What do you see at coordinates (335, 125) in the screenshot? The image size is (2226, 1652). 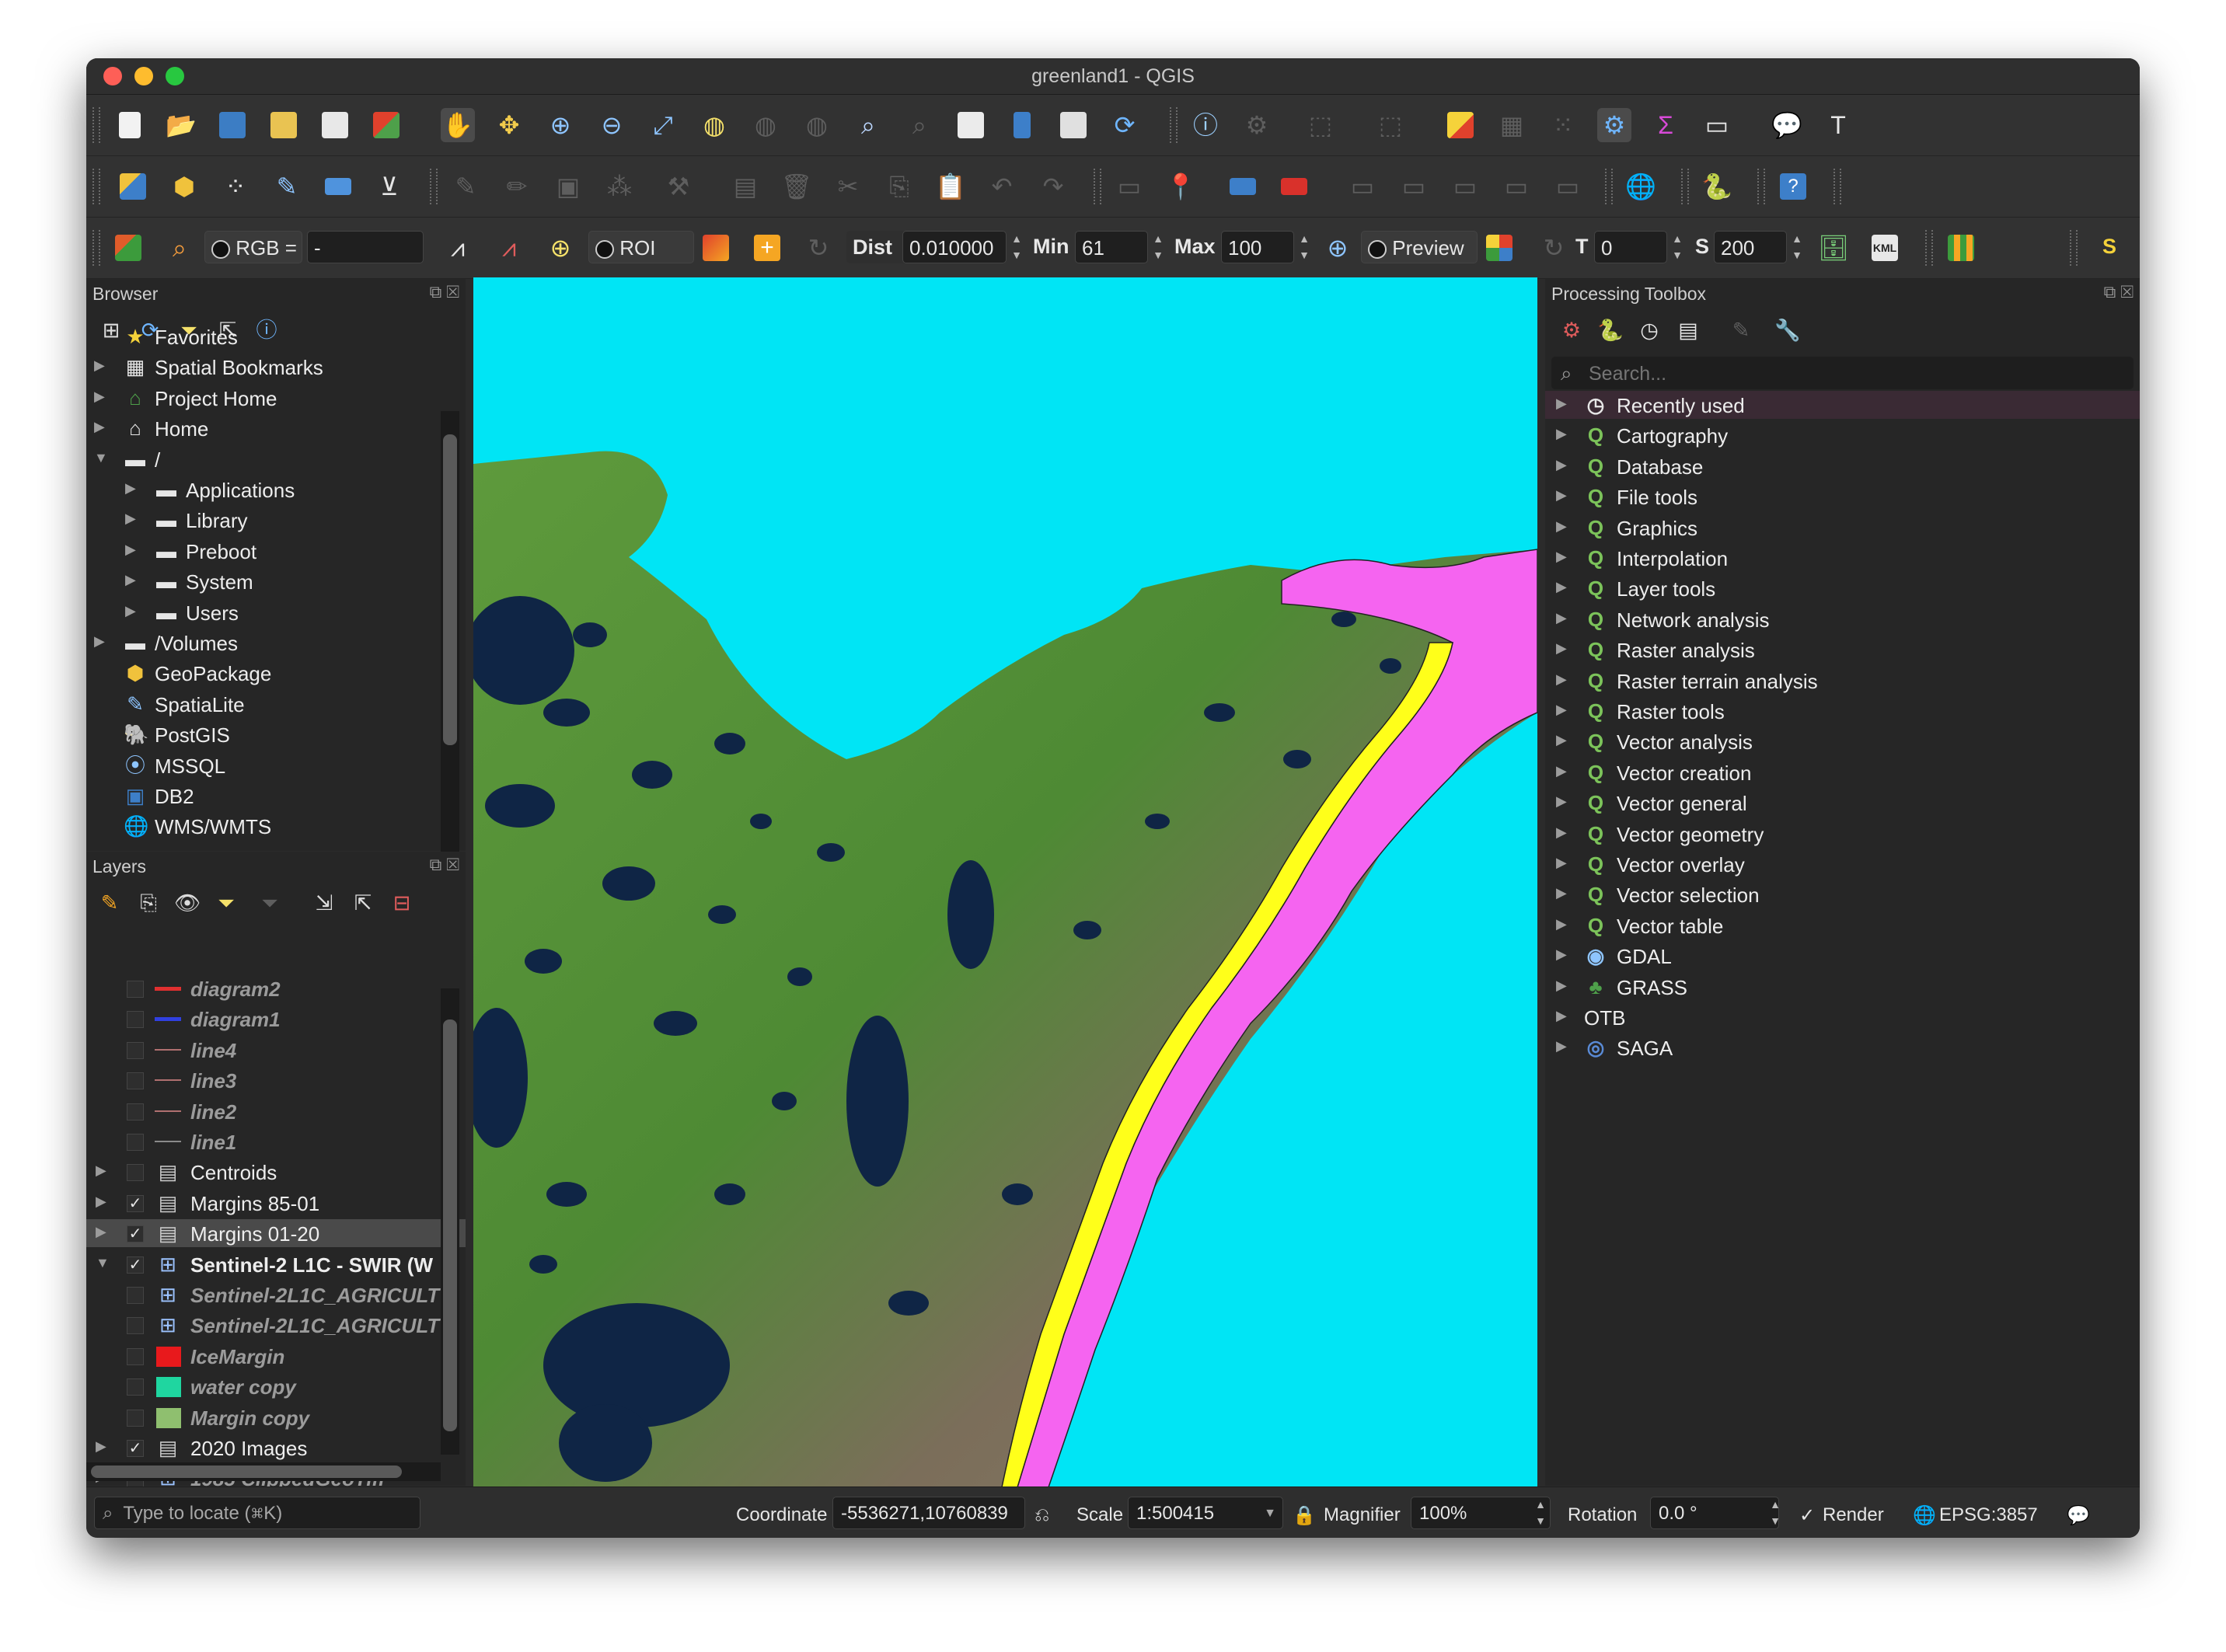 I see `layout-manager-icon` at bounding box center [335, 125].